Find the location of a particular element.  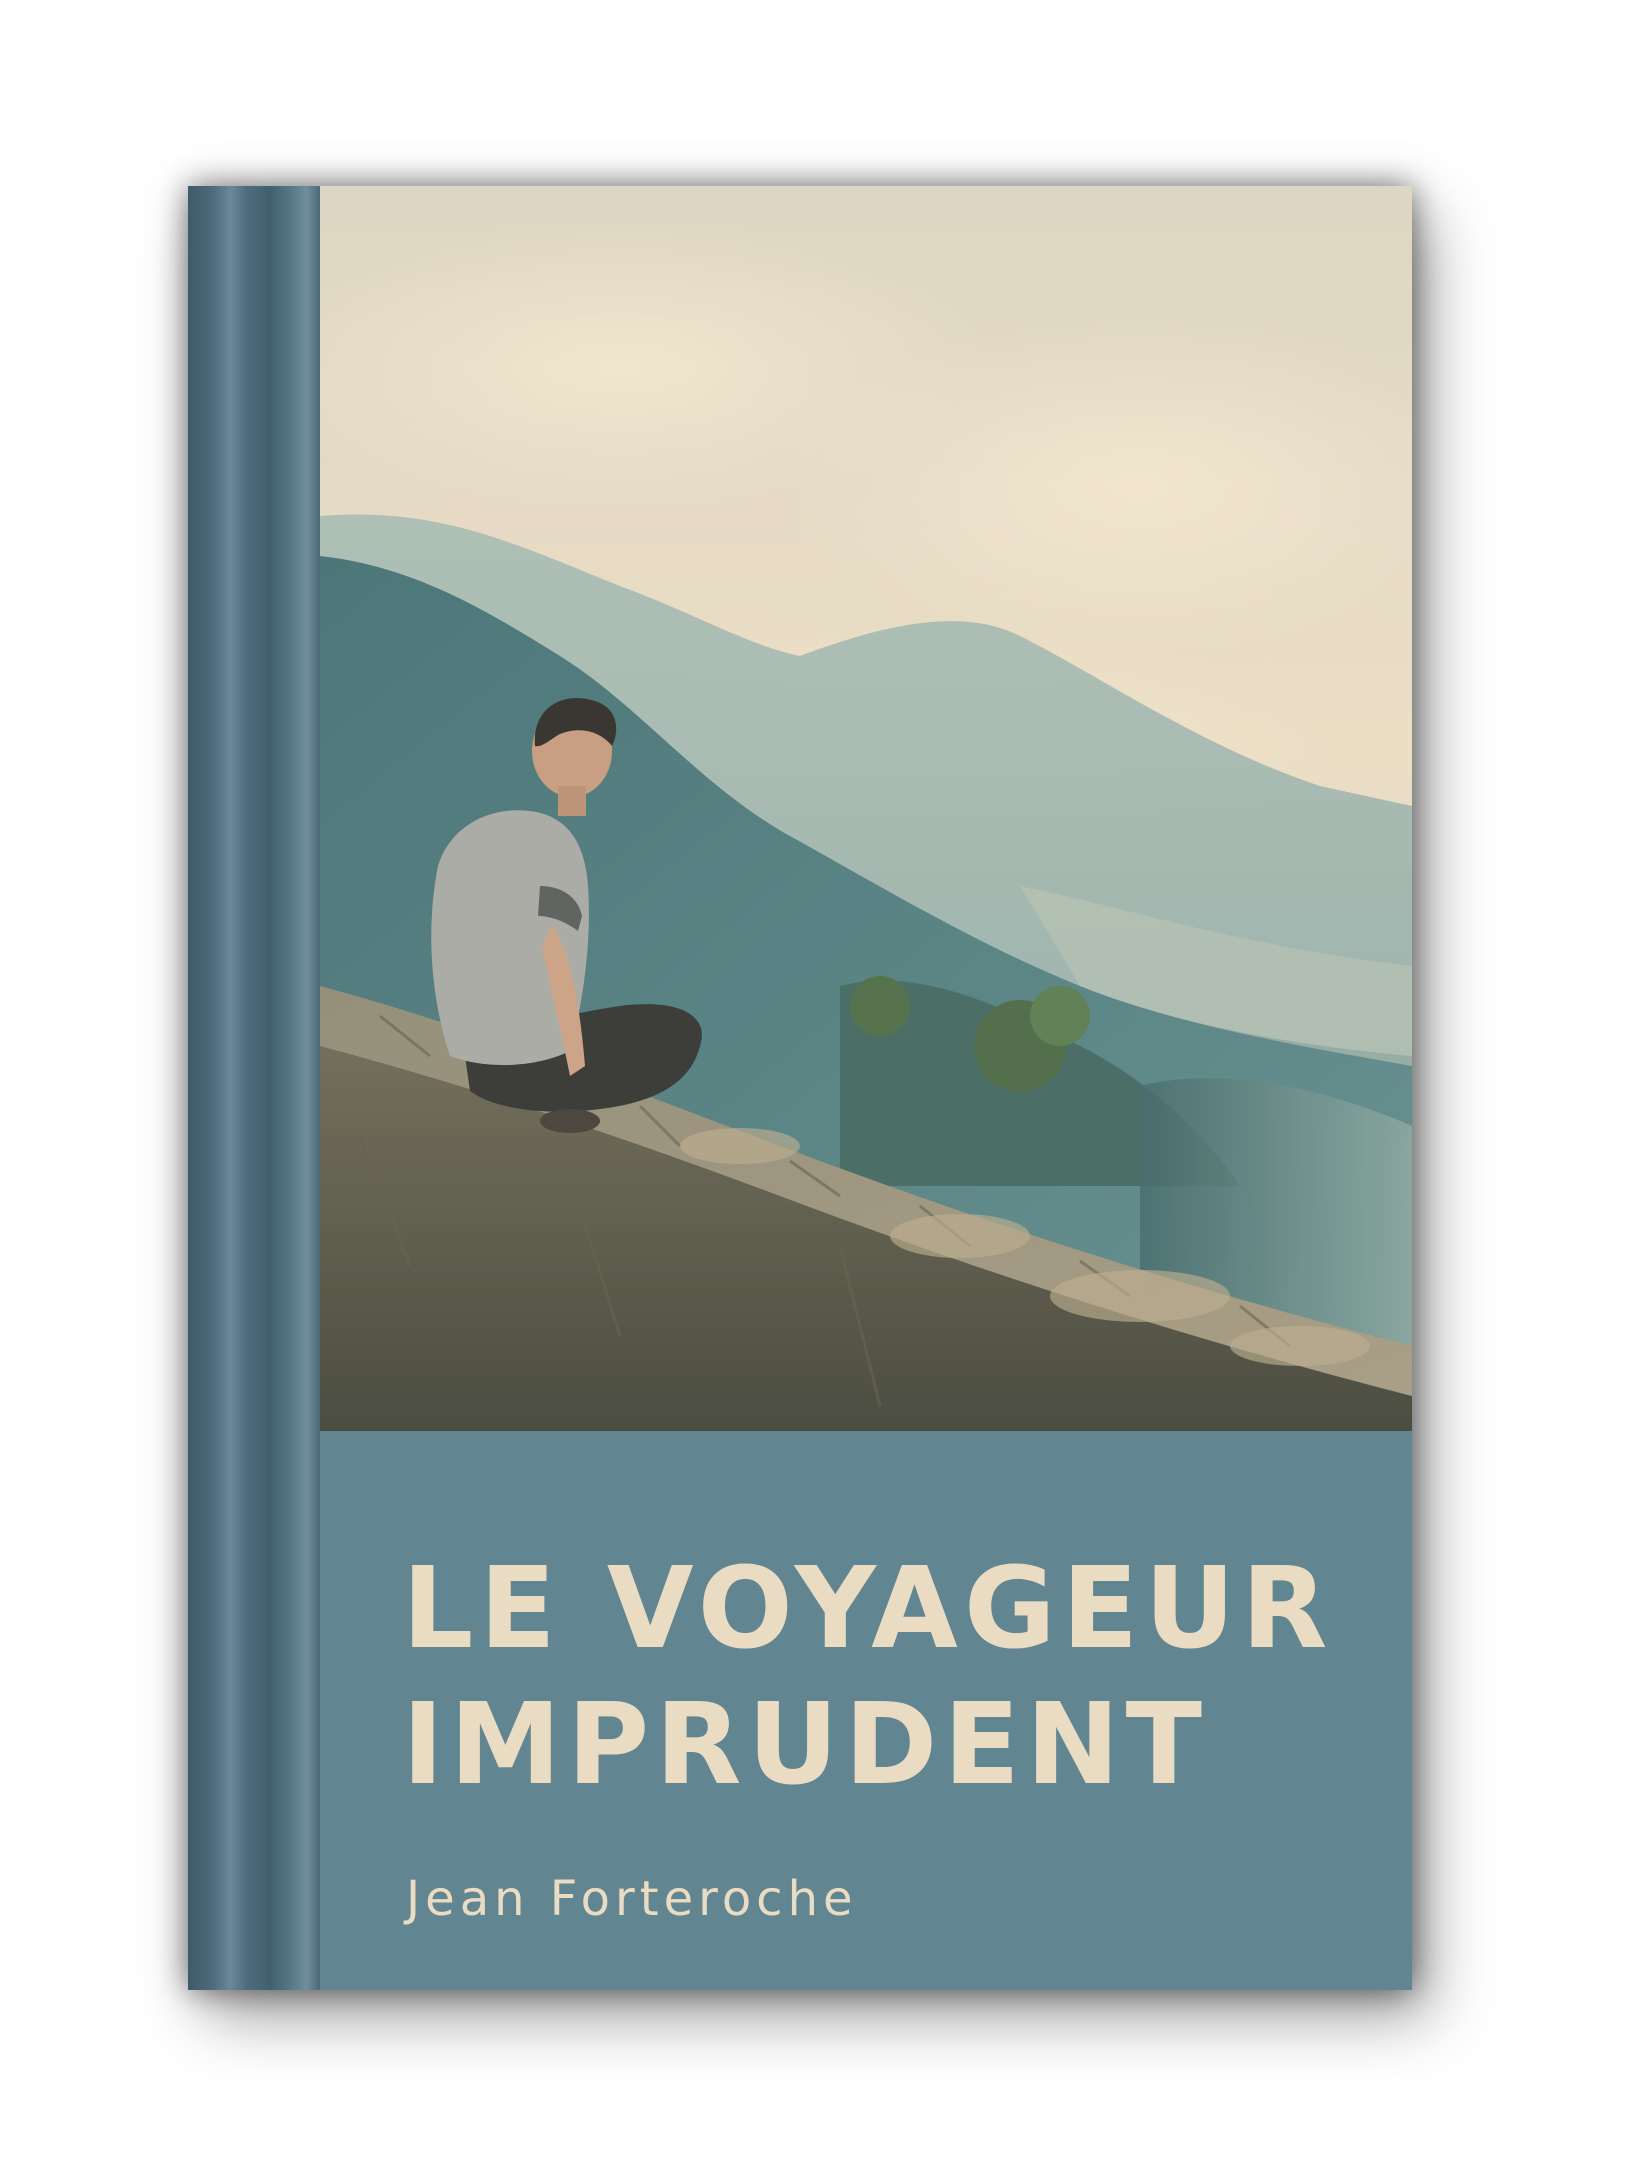

book-spine is located at coordinates (254, 1088).